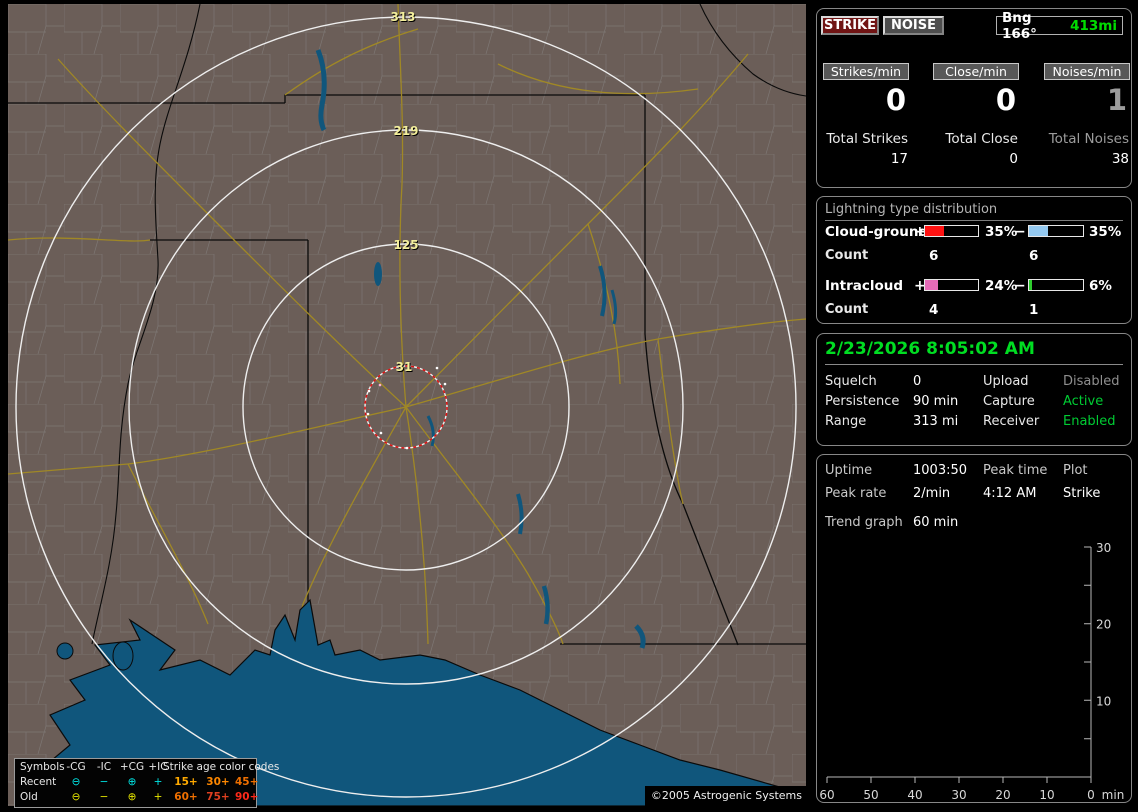  Describe the element at coordinates (1103, 548) in the screenshot. I see `y-tick-30: 30` at that location.